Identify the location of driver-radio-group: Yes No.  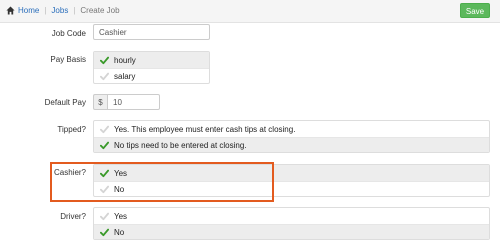
(291, 223).